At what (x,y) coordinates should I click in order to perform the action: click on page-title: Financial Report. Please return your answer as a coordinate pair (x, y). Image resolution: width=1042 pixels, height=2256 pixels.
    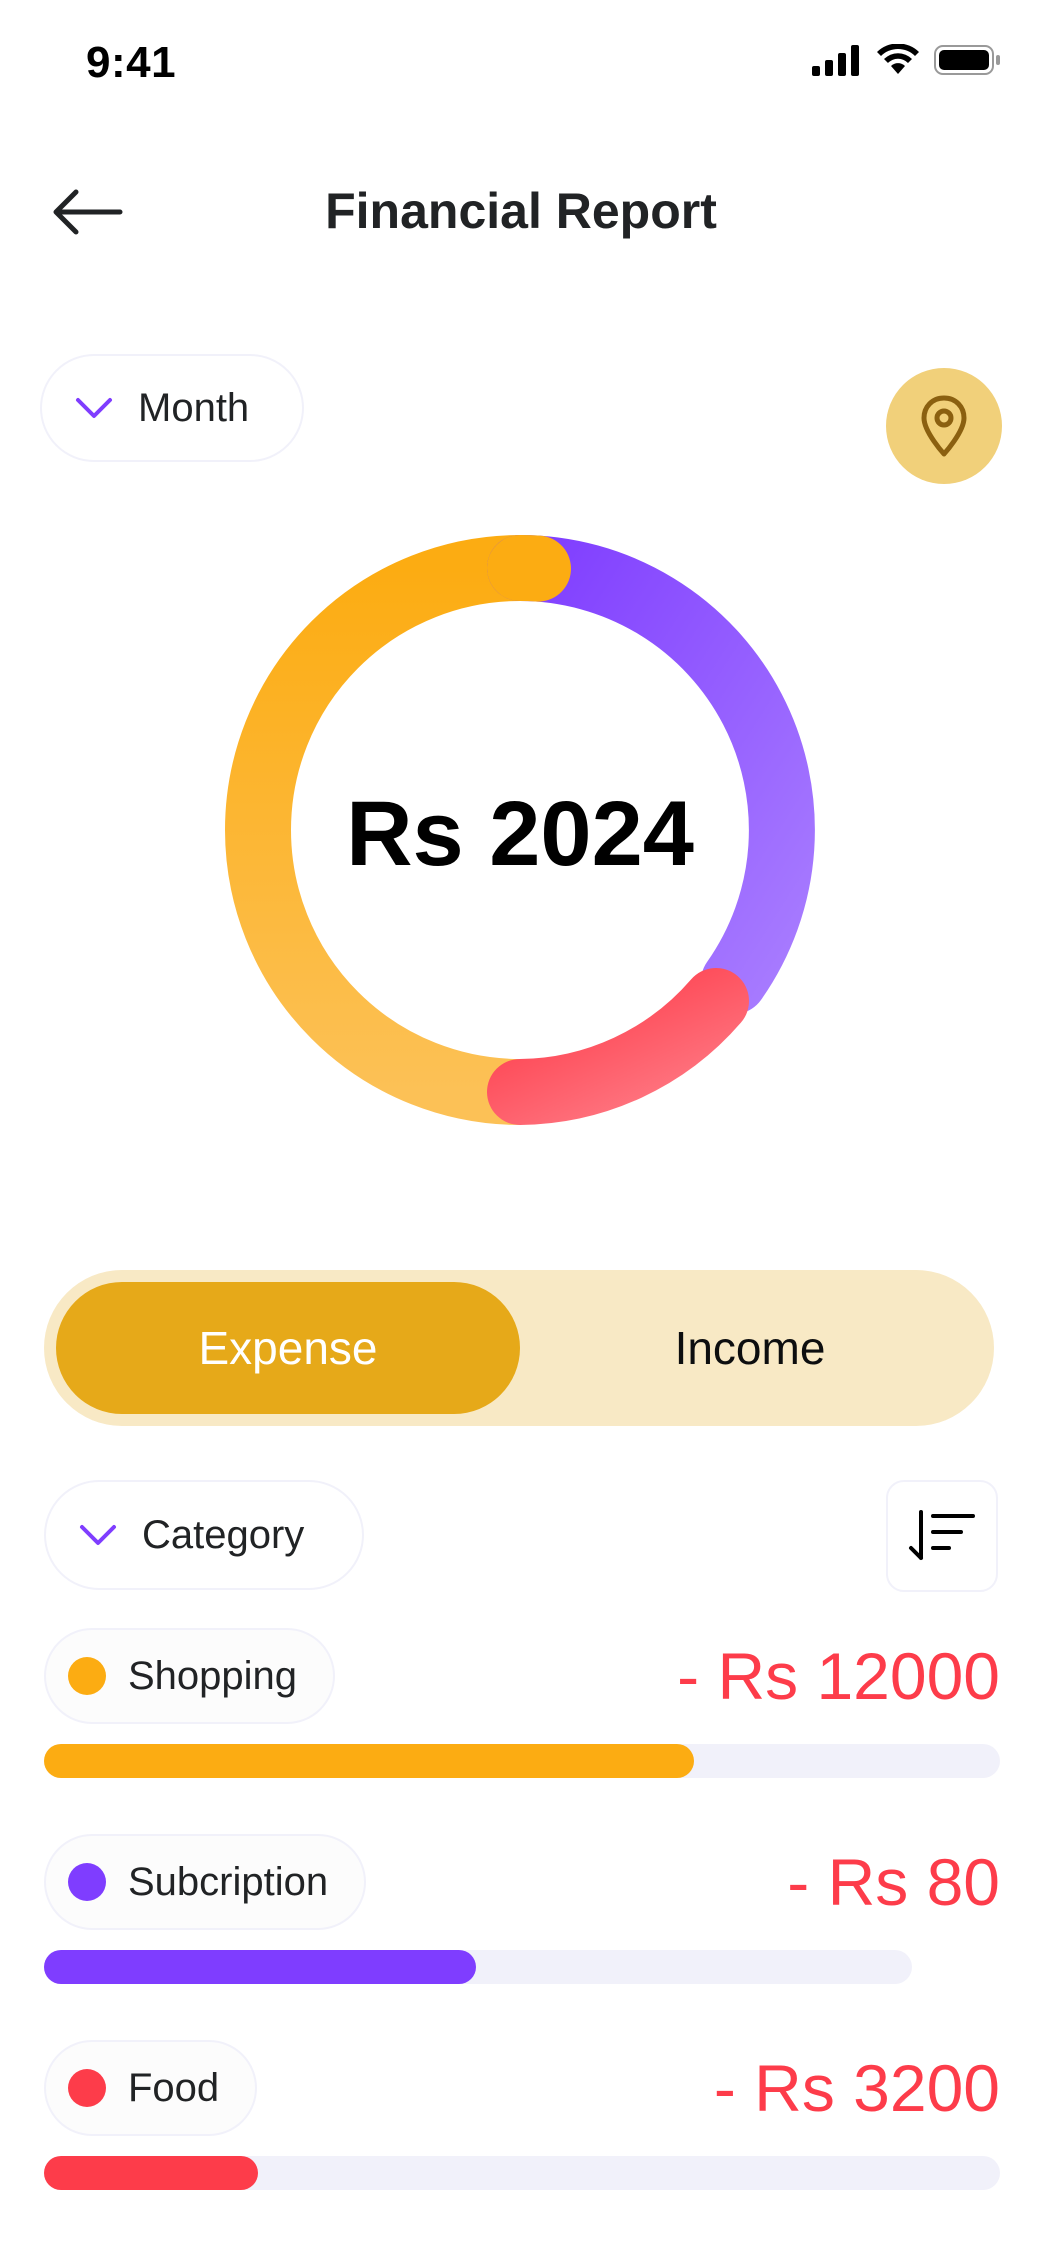
    Looking at the image, I should click on (521, 211).